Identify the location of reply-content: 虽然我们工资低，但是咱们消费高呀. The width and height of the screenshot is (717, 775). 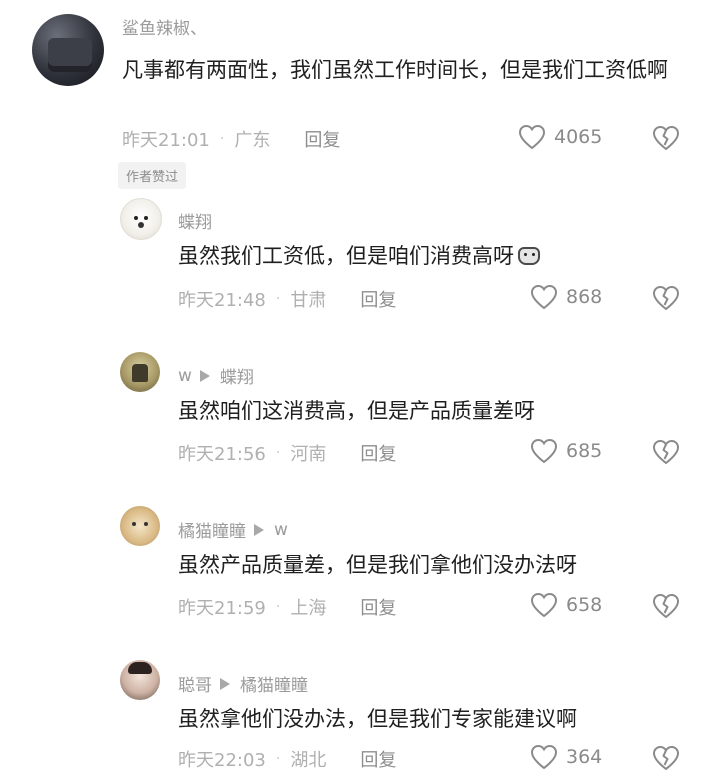
(428, 256).